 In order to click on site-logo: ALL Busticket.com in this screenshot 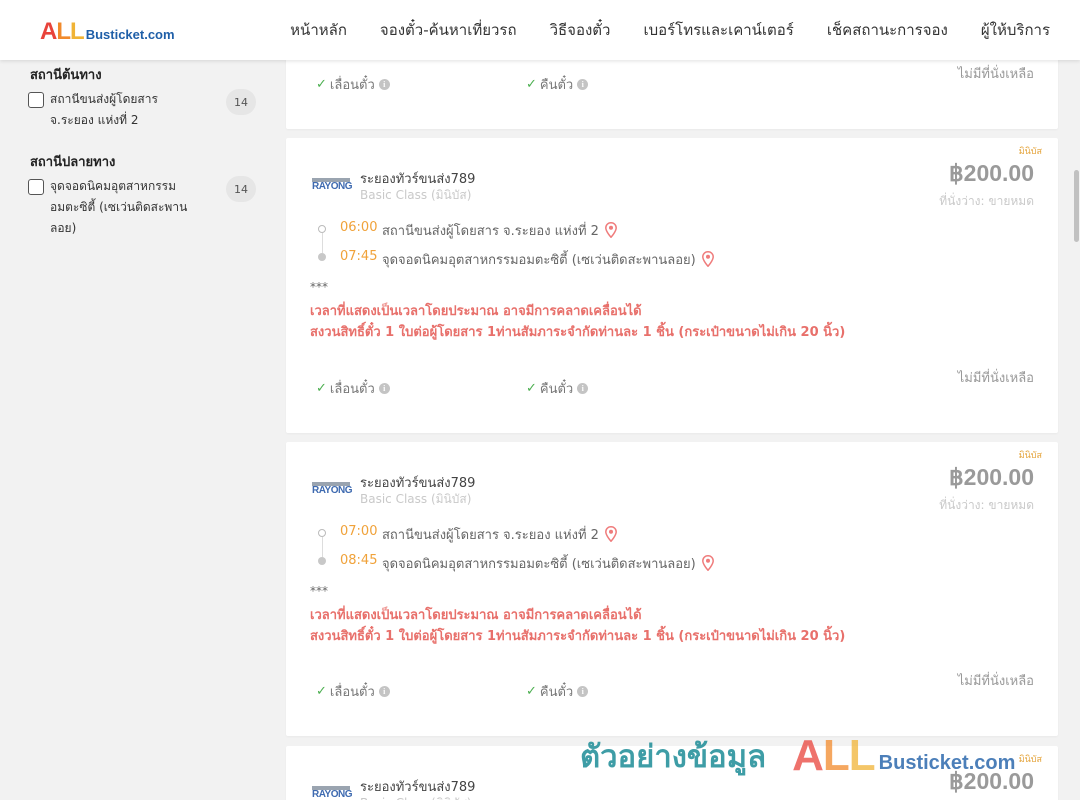, I will do `click(107, 32)`.